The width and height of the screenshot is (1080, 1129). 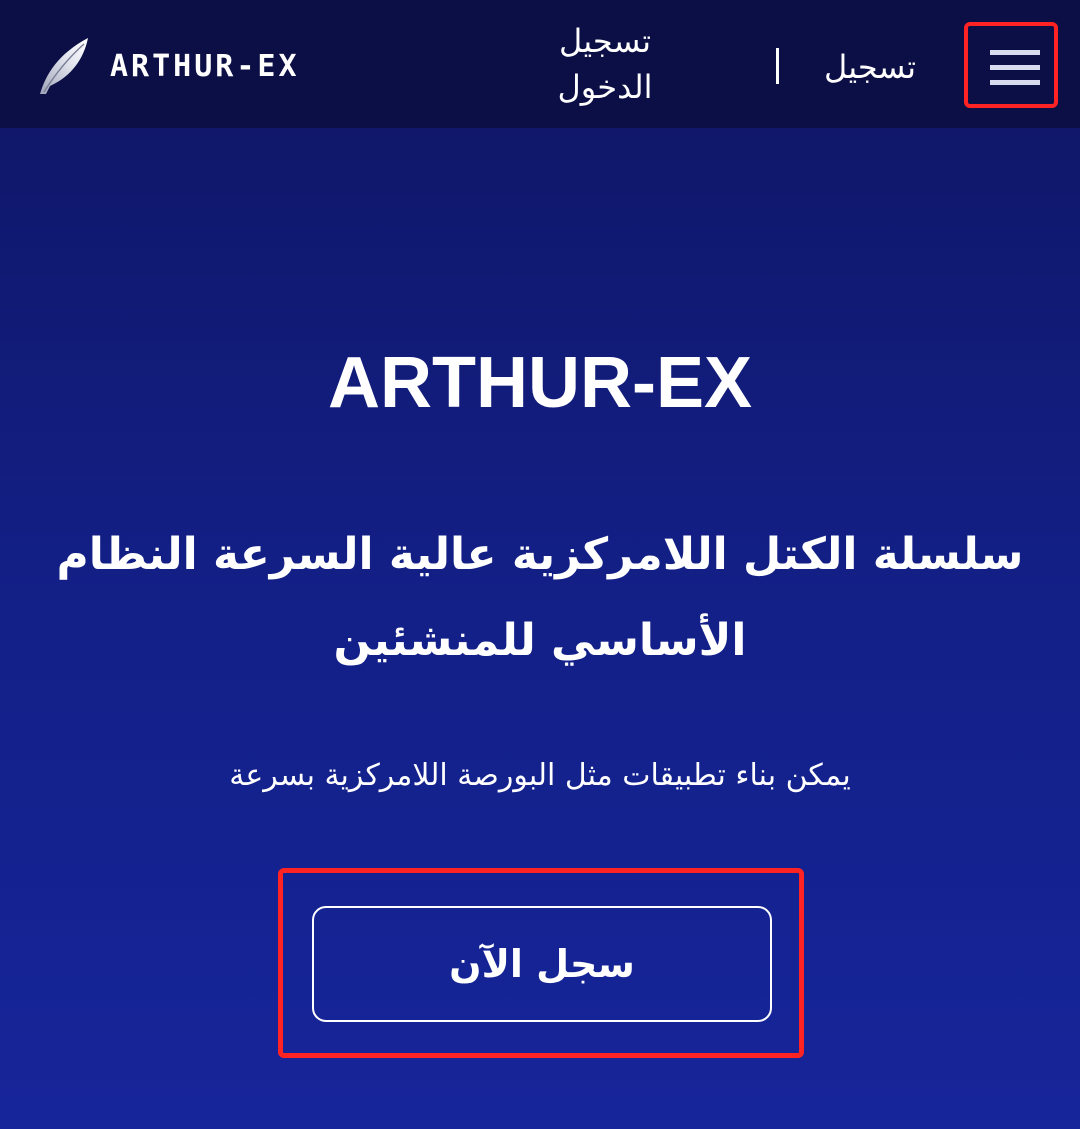 What do you see at coordinates (64, 66) in the screenshot?
I see `feather-logo-icon` at bounding box center [64, 66].